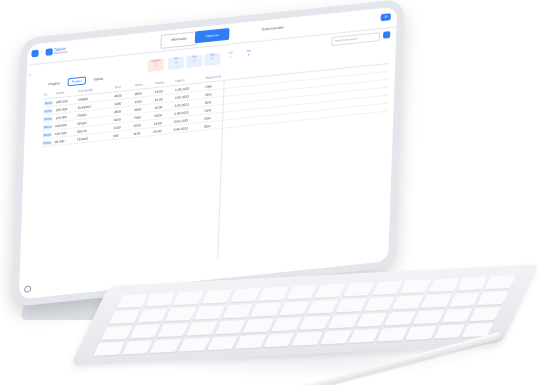 This screenshot has width=543, height=385. Describe the element at coordinates (82, 139) in the screenshot. I see `table-cell: TEHNO` at that location.